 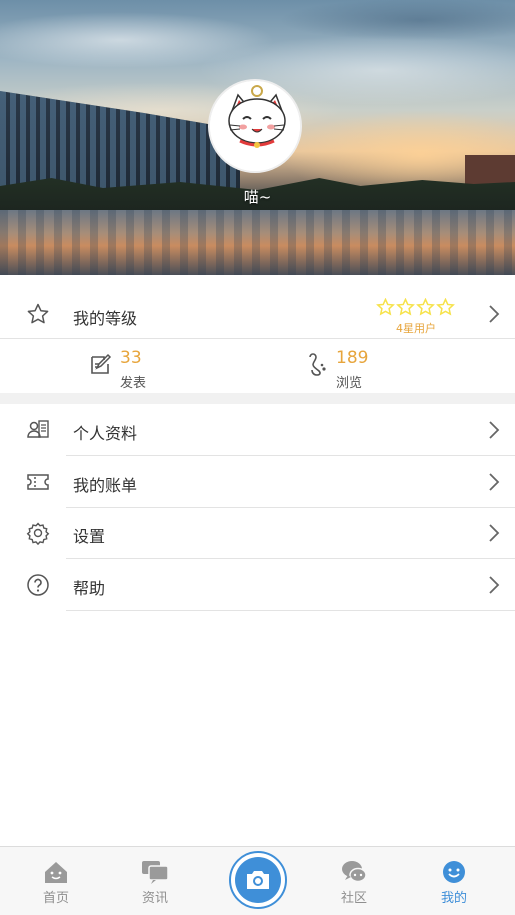 I want to click on my-level-label: 我的等级, so click(x=105, y=318).